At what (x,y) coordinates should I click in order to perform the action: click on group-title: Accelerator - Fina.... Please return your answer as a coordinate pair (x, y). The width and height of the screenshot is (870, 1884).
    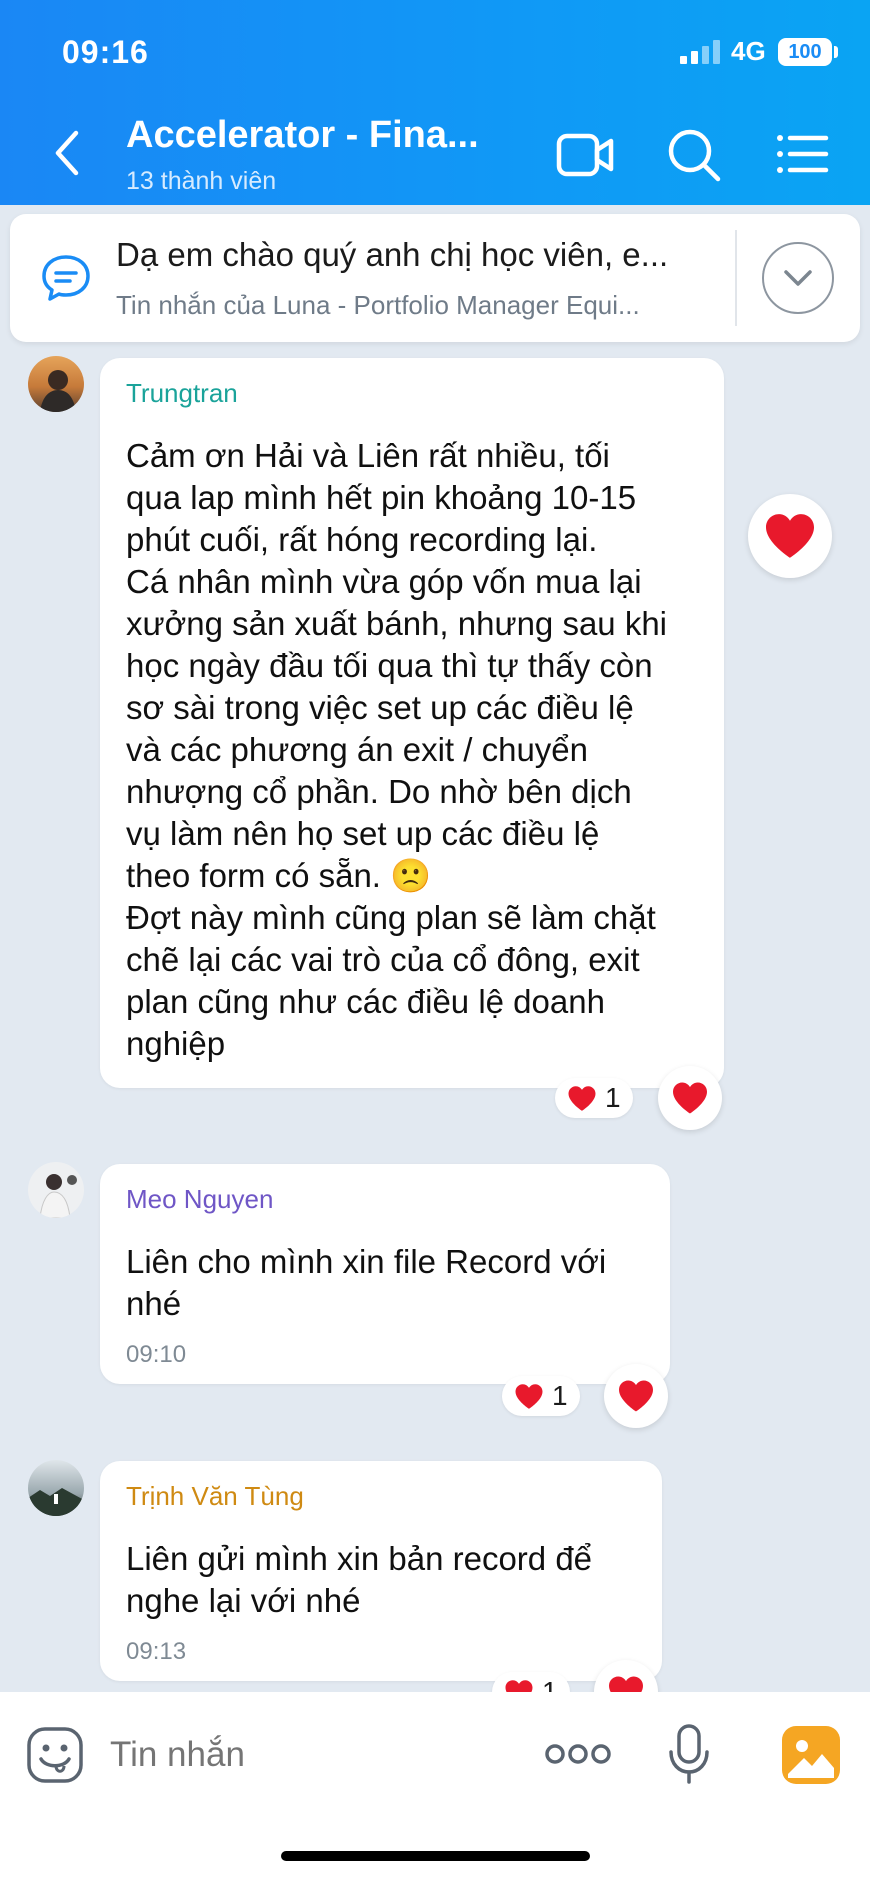
    Looking at the image, I should click on (302, 135).